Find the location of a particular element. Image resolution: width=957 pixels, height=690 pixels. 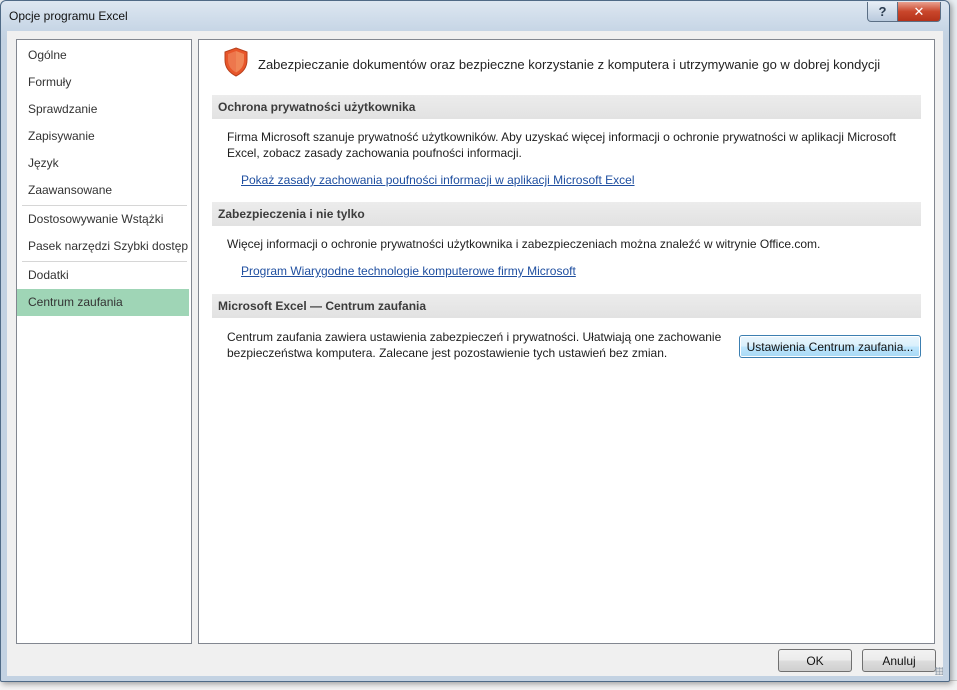

sidebar-item-formulas: Formuły is located at coordinates (103, 82).